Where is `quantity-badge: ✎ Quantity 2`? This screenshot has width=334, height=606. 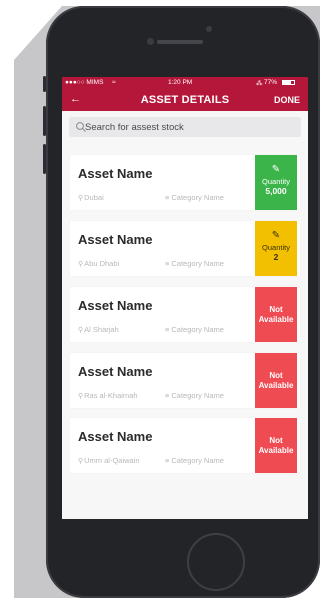
quantity-badge: ✎ Quantity 2 is located at coordinates (276, 248).